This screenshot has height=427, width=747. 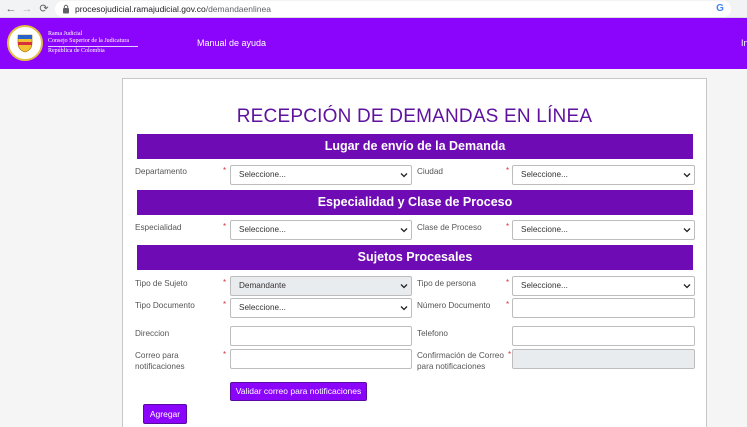 What do you see at coordinates (720, 9) in the screenshot?
I see `google-icon: G` at bounding box center [720, 9].